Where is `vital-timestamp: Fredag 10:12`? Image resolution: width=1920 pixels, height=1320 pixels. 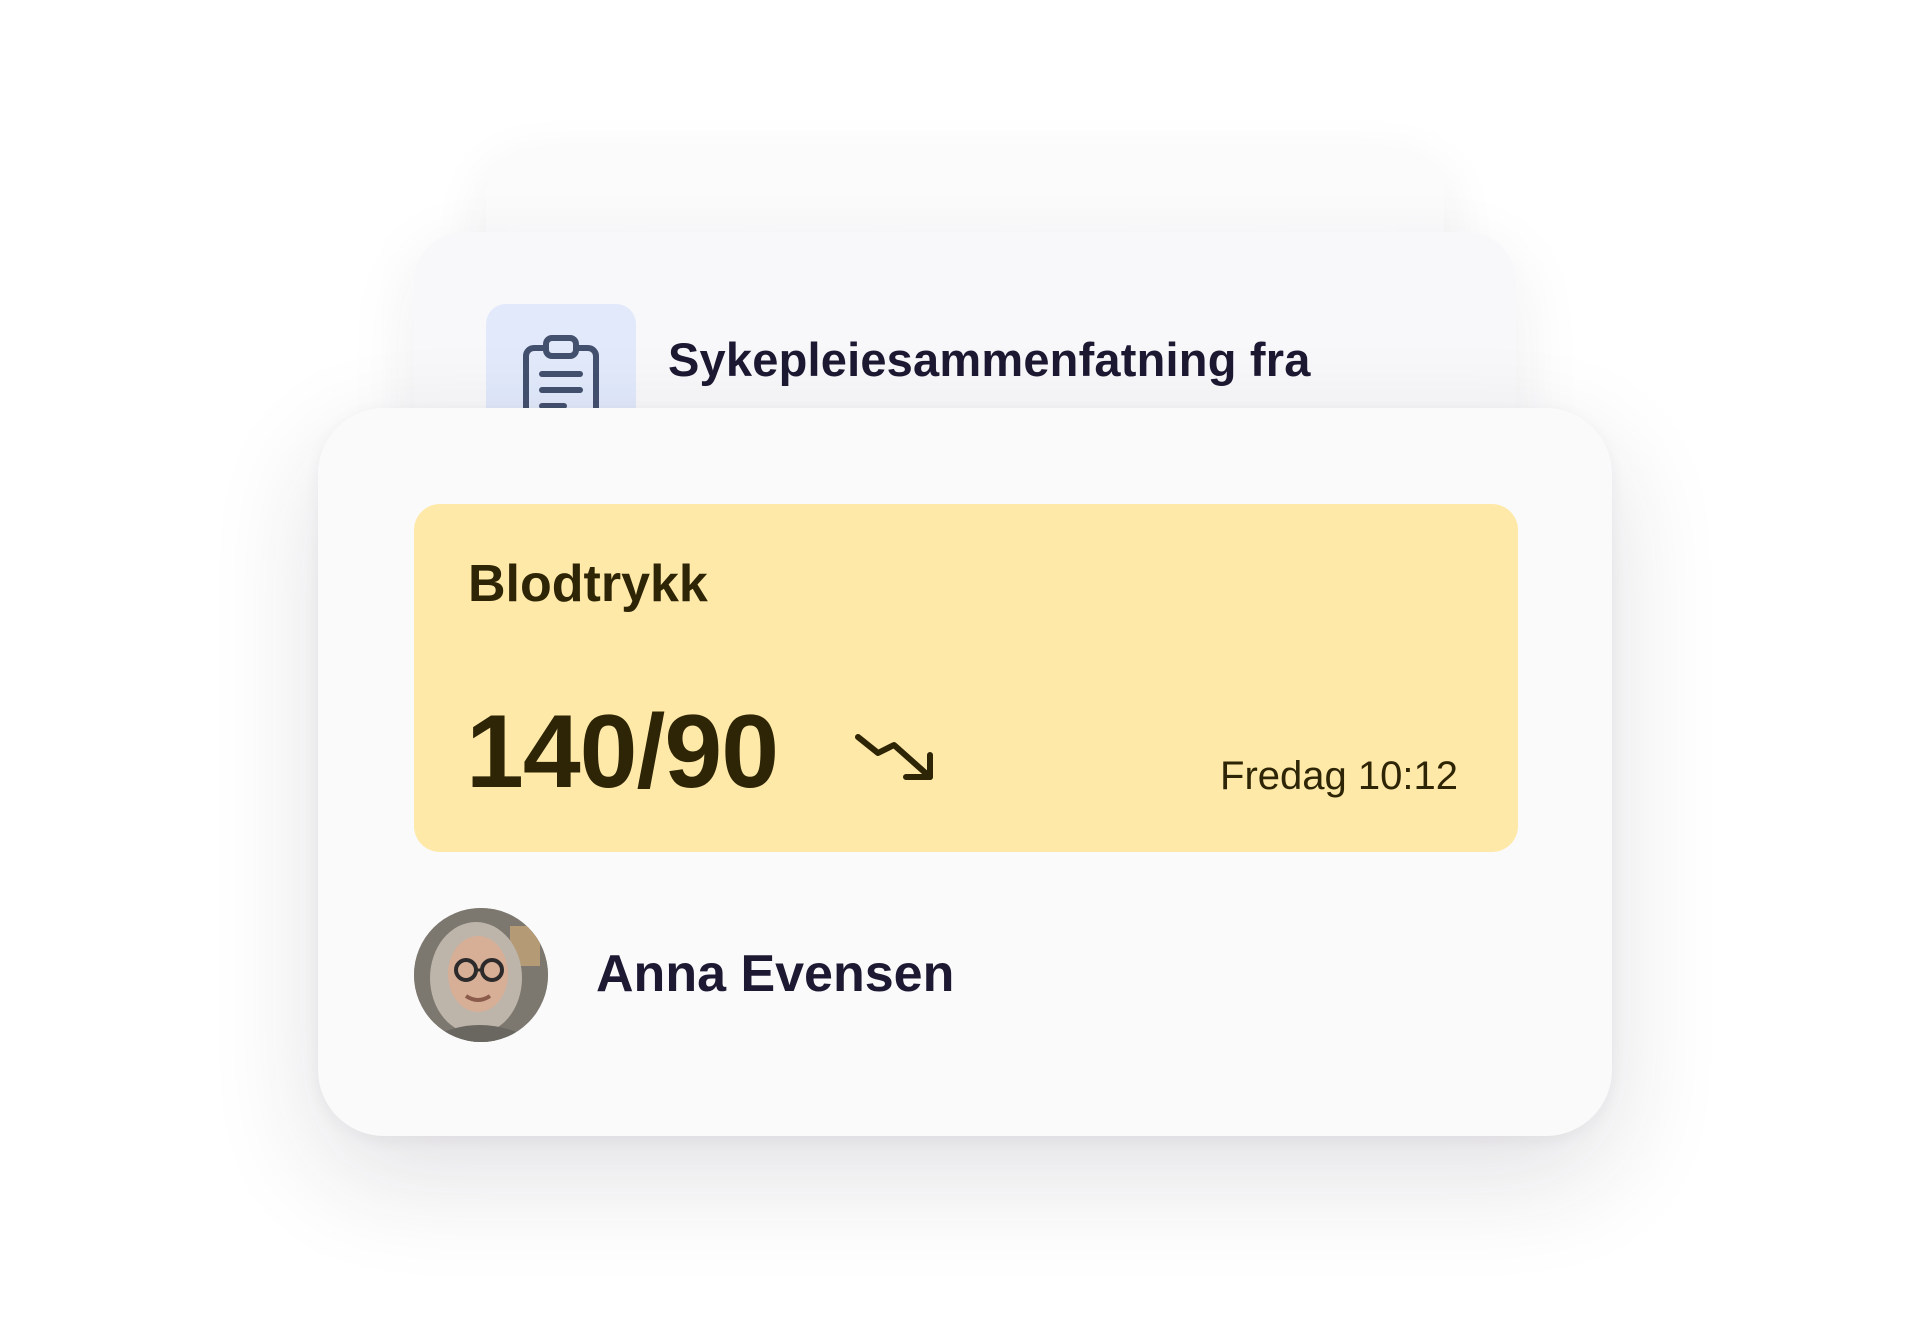 vital-timestamp: Fredag 10:12 is located at coordinates (1339, 776).